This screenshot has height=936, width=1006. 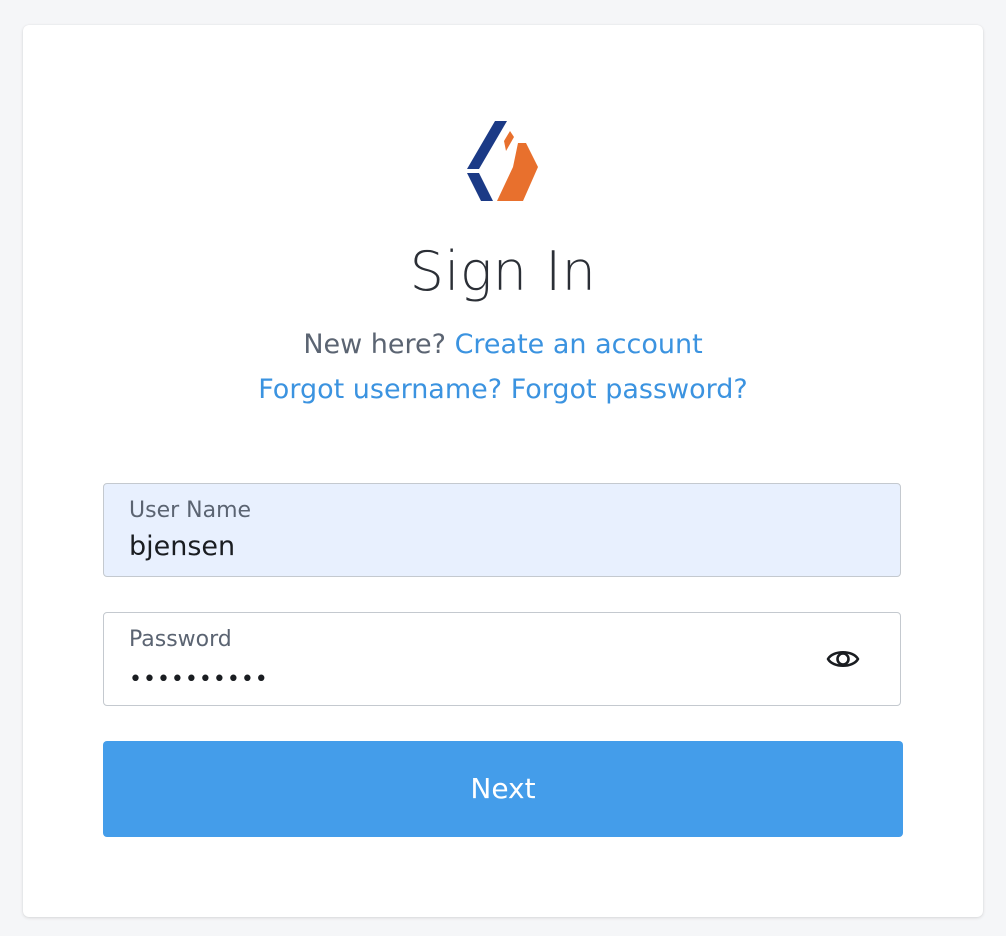 What do you see at coordinates (502, 161) in the screenshot?
I see `brand-logo-icon` at bounding box center [502, 161].